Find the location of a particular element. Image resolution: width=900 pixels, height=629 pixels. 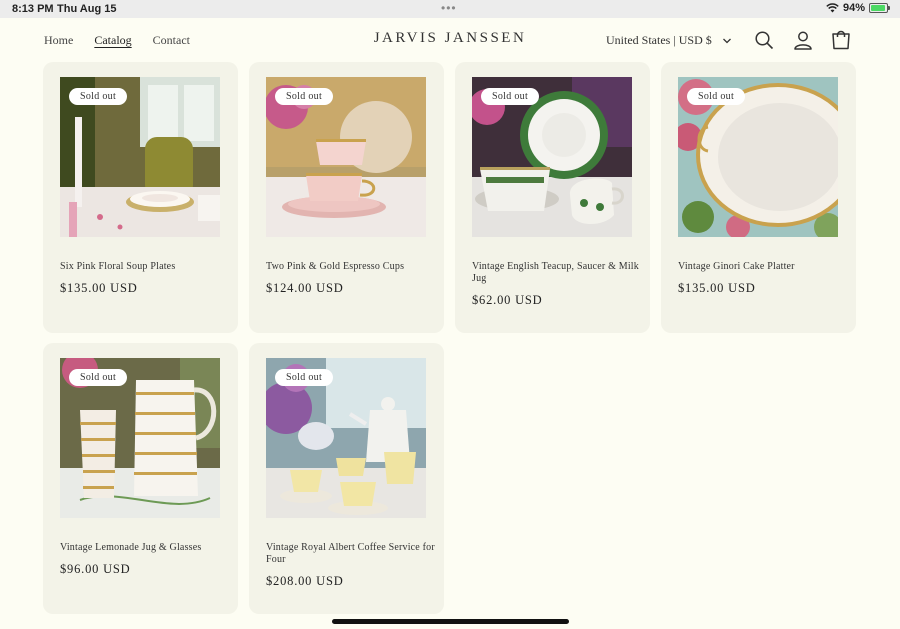

product-title: Vintage Lemonade Jug & Glasses is located at coordinates (146, 548).